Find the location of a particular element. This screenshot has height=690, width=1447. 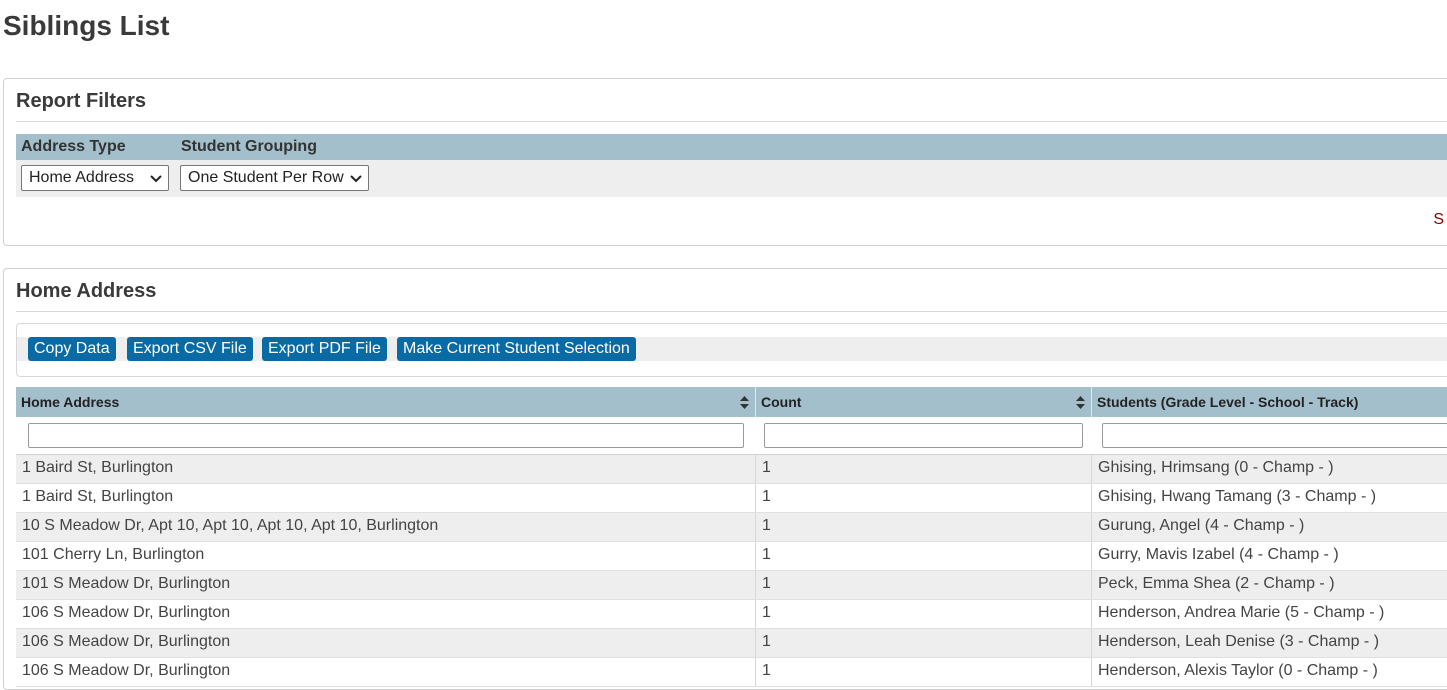

export-pdf-button: Export PDF File is located at coordinates (324, 349).